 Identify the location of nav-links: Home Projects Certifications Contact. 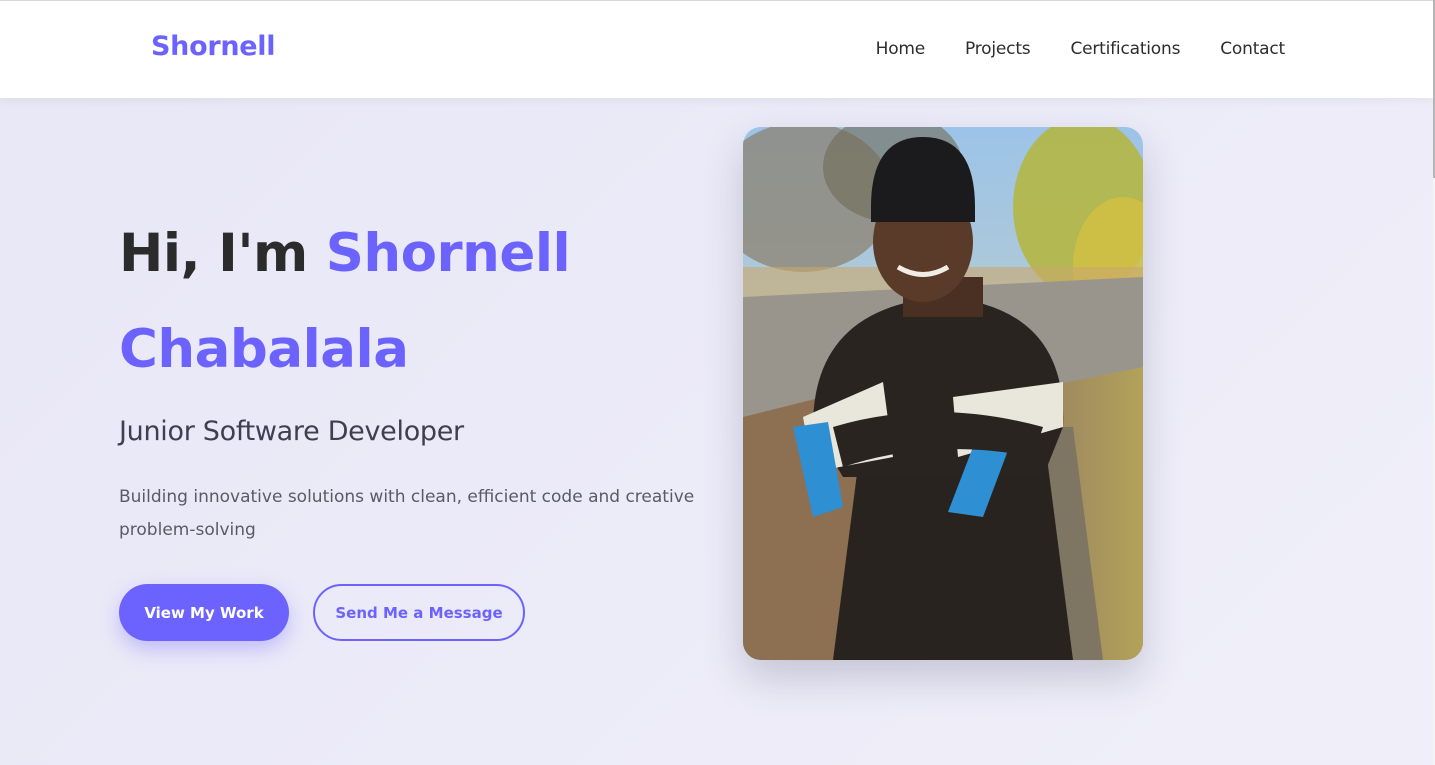
(1081, 49).